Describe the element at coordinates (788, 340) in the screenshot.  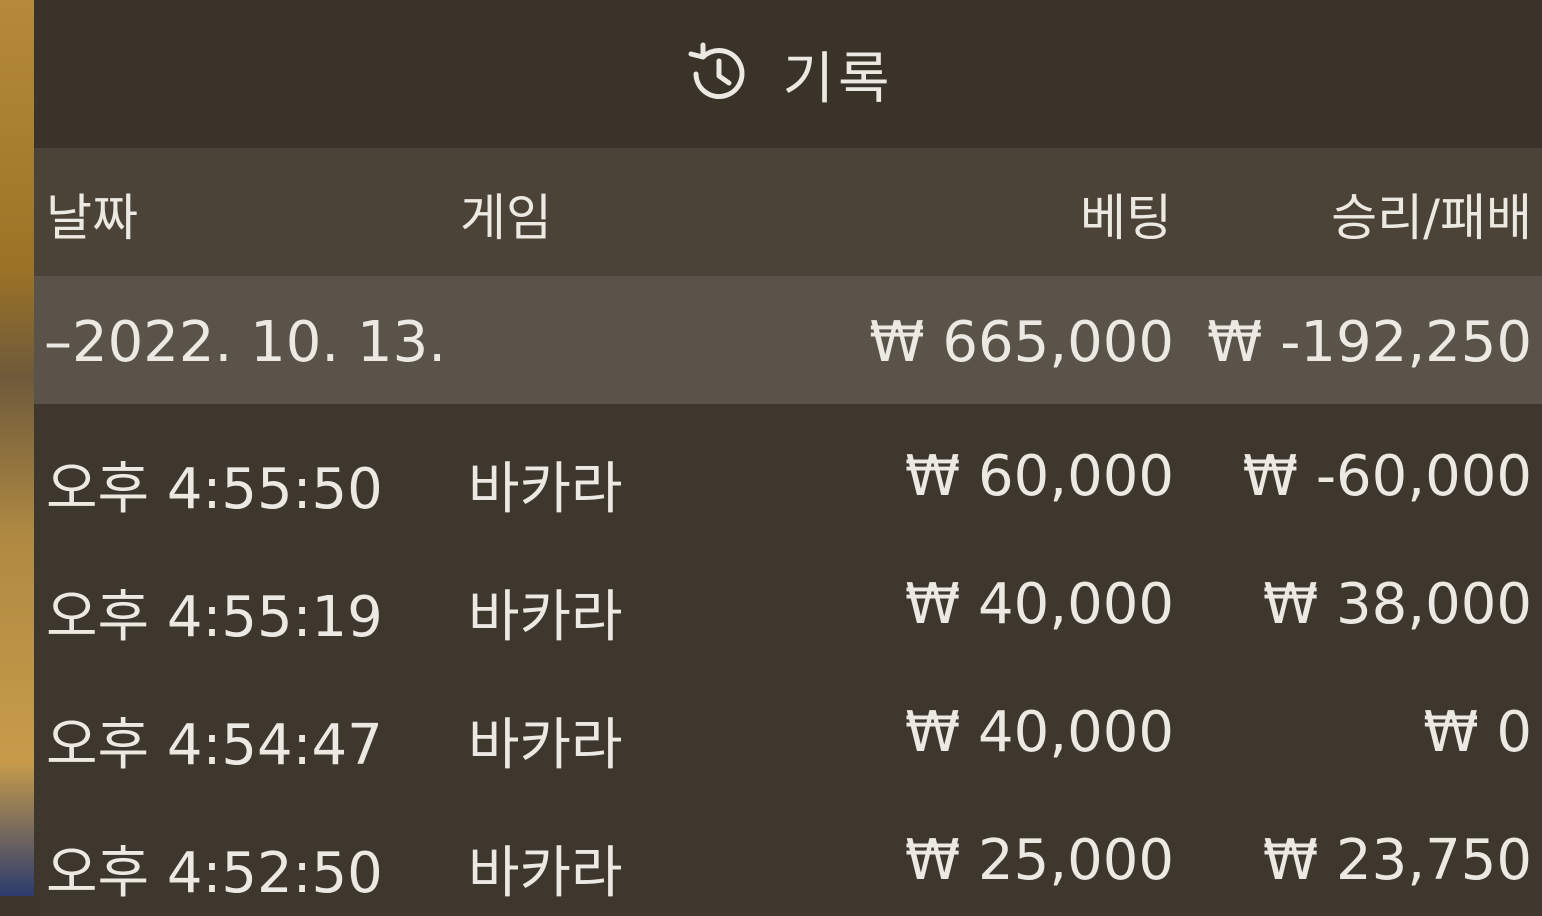
I see `date-summary-row: –2022. 10. 13. ₩ 665,000 ₩ -192,250` at that location.